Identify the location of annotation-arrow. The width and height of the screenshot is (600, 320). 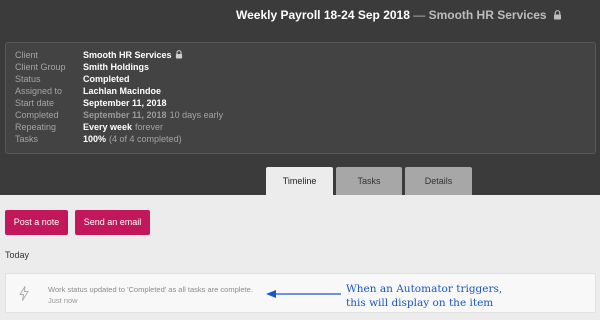
(303, 294).